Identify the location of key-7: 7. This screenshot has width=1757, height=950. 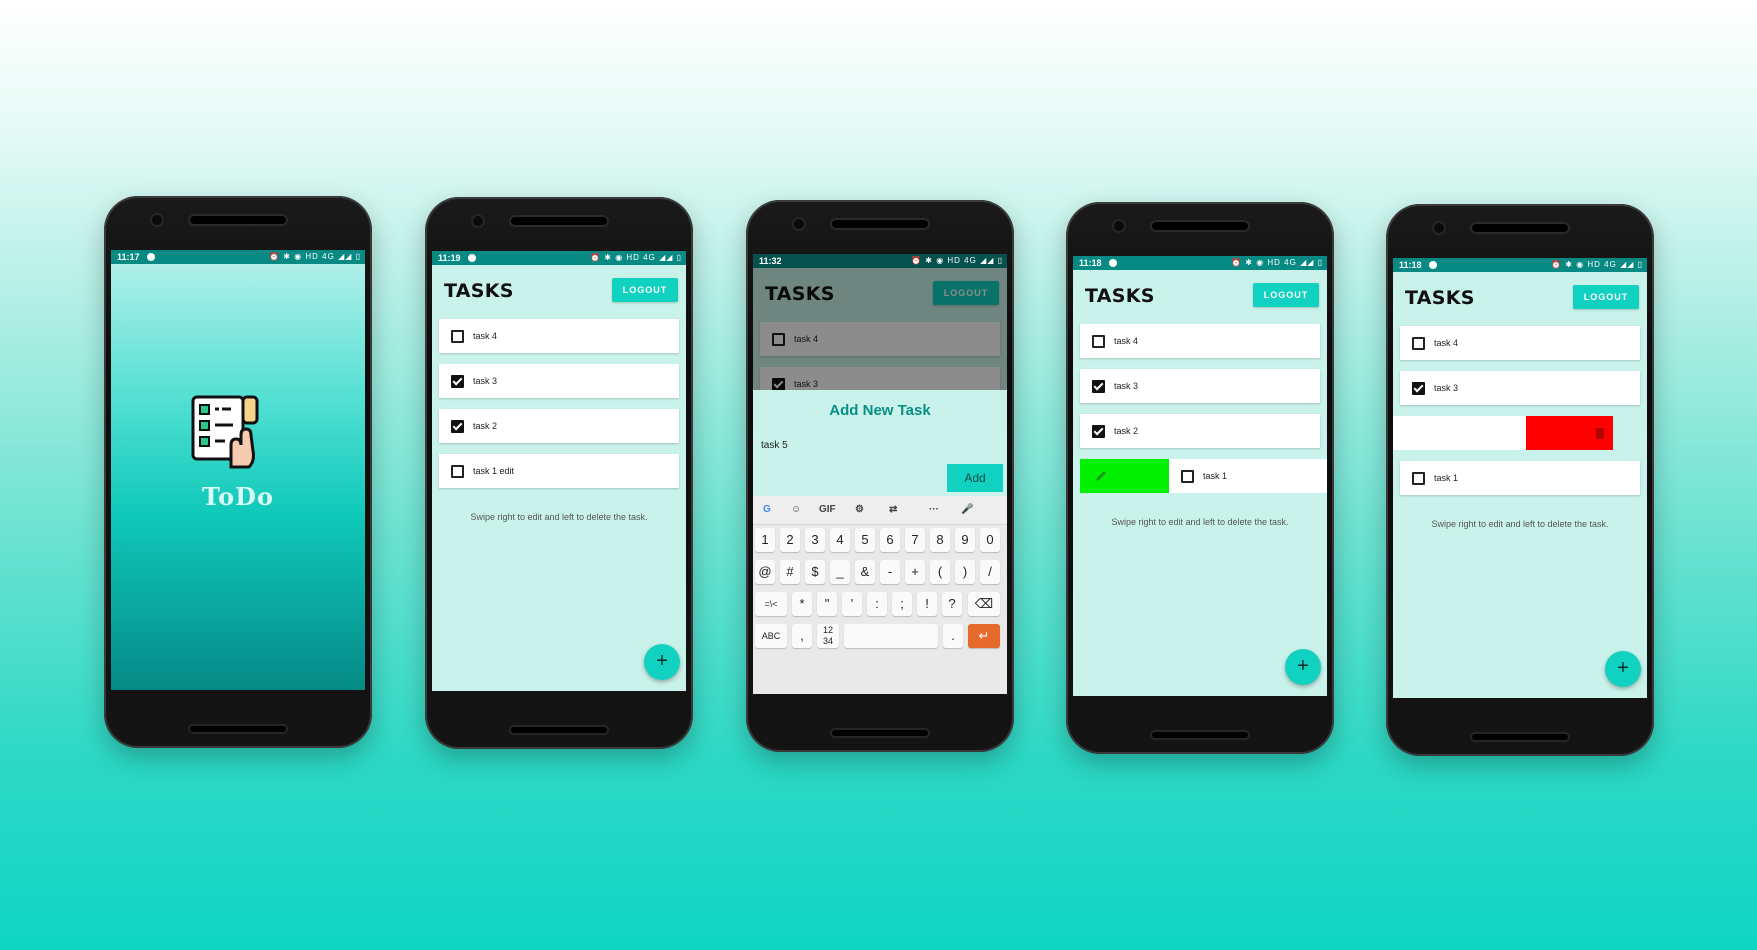
(915, 540).